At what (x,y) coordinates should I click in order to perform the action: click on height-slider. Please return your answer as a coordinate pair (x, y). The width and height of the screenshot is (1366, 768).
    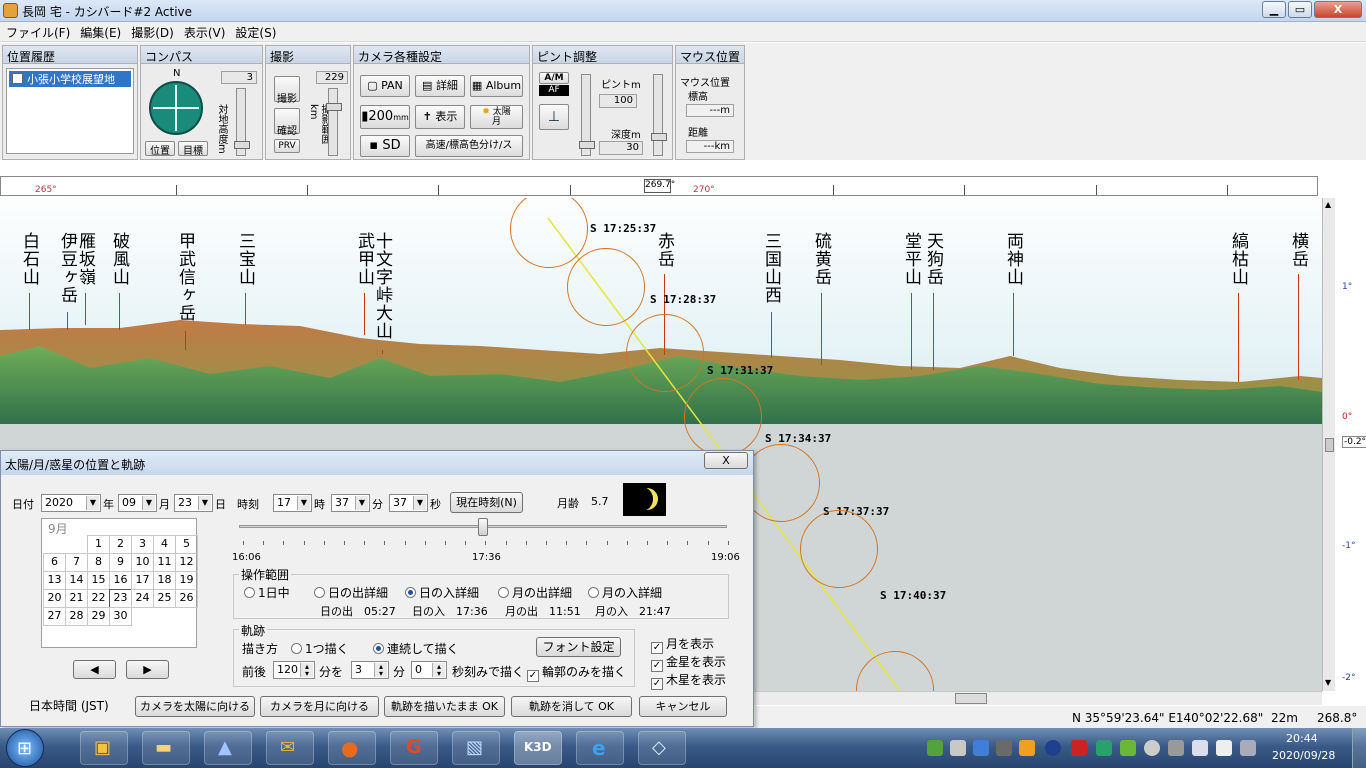
    Looking at the image, I should click on (242, 122).